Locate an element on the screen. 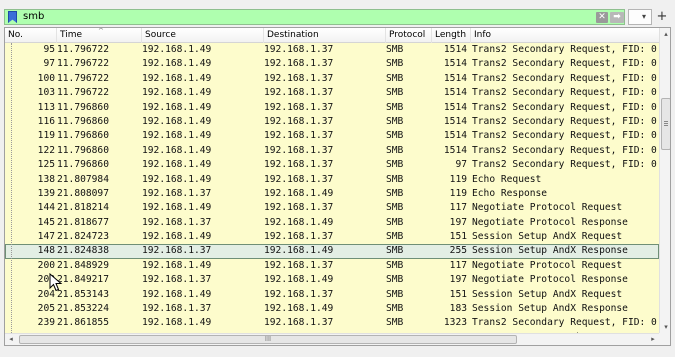 This screenshot has height=357, width=675. packet-number: 148 is located at coordinates (46, 251).